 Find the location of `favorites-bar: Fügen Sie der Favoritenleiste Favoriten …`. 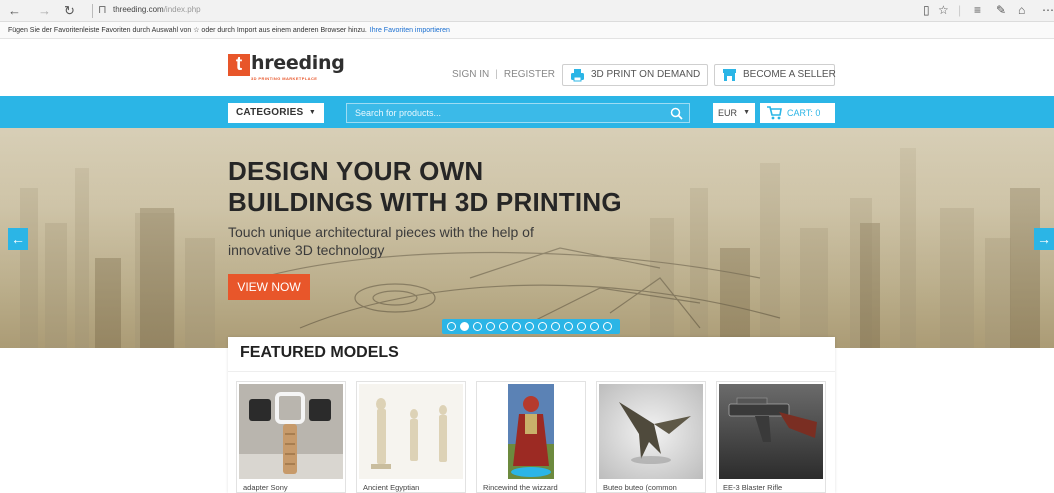

favorites-bar: Fügen Sie der Favoritenleiste Favoriten … is located at coordinates (527, 30).